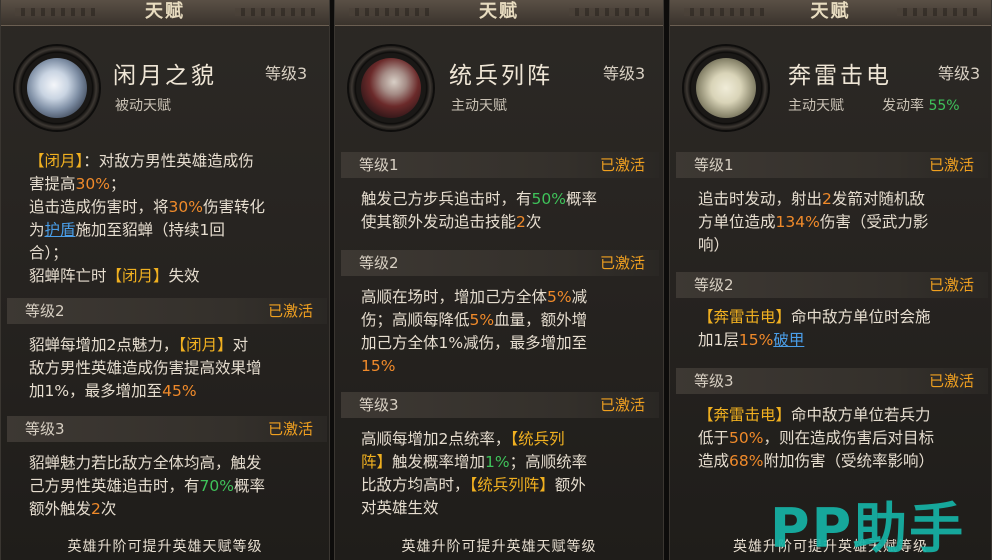  Describe the element at coordinates (726, 88) in the screenshot. I see `crossbow-icon` at that location.